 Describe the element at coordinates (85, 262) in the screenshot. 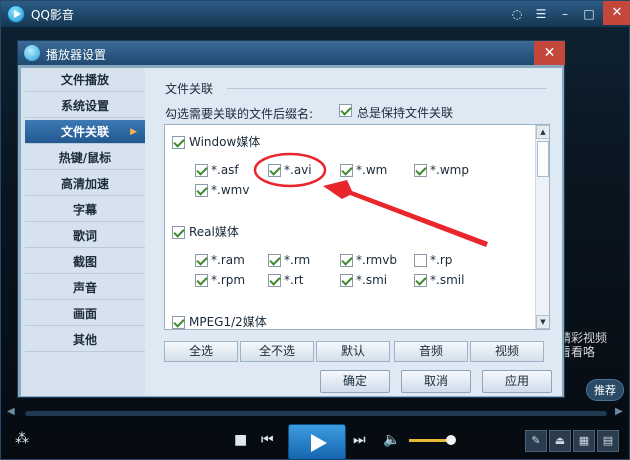

I see `nav-screenshot: 截图` at that location.